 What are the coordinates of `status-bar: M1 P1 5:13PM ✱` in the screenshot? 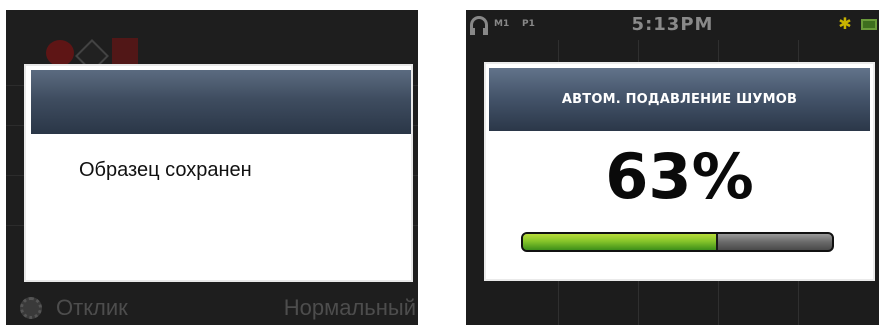 It's located at (672, 25).